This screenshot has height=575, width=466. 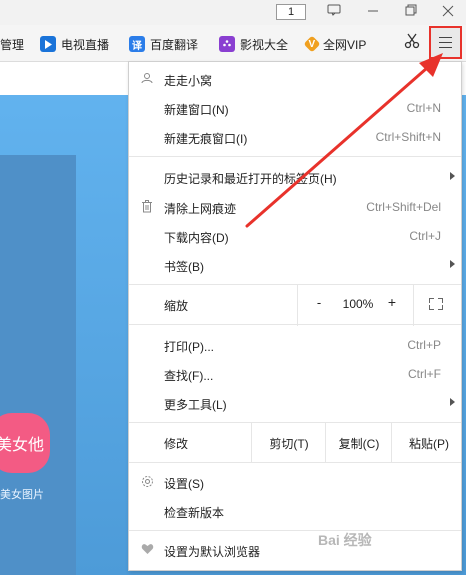 What do you see at coordinates (334, 12) in the screenshot?
I see `chat-icon` at bounding box center [334, 12].